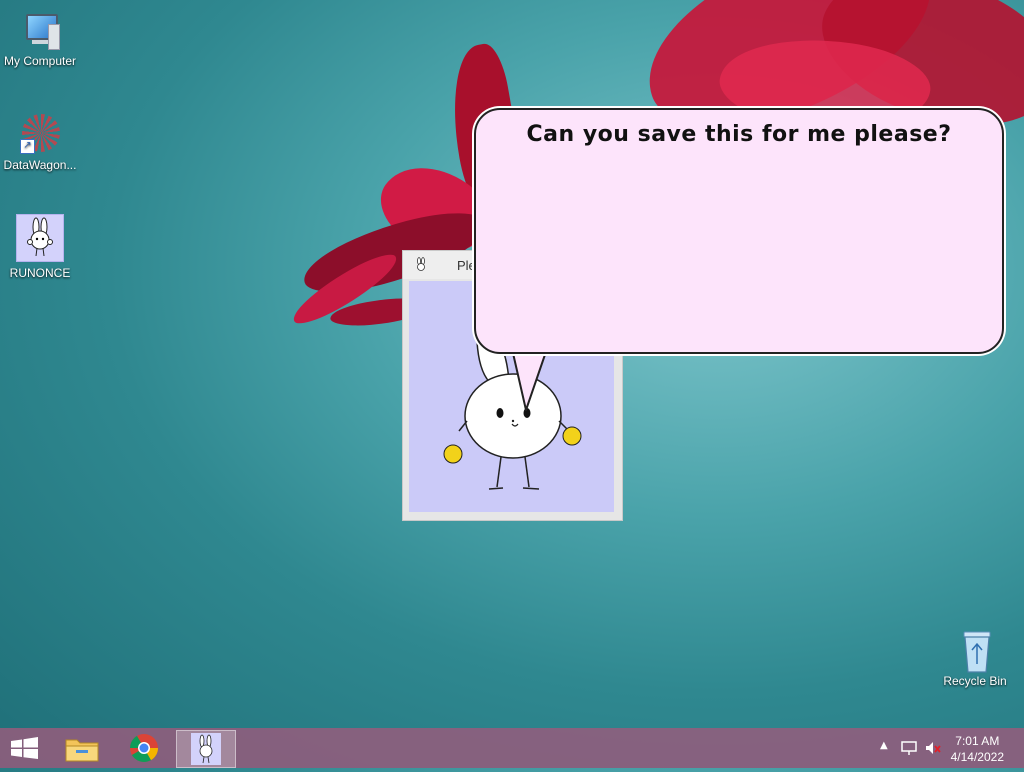 This screenshot has width=1024, height=772. Describe the element at coordinates (975, 681) in the screenshot. I see `desktop-icon-label: Recycle Bin` at that location.